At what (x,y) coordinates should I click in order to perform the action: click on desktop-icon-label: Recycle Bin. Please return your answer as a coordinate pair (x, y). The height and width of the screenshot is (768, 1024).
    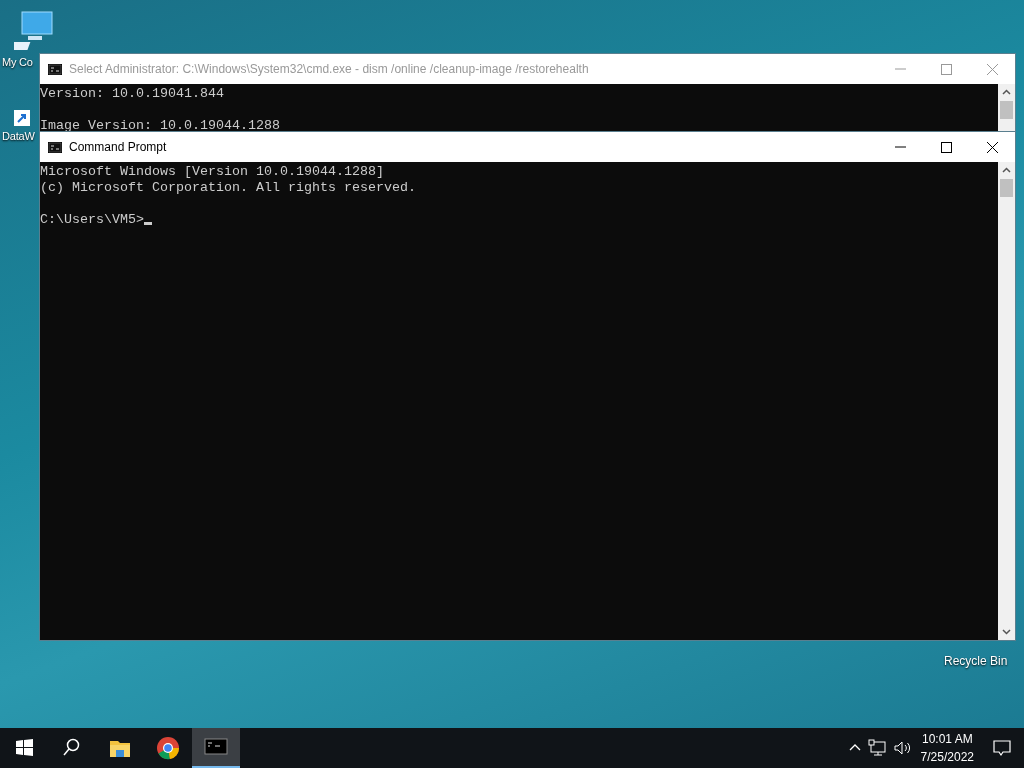
    Looking at the image, I should click on (976, 661).